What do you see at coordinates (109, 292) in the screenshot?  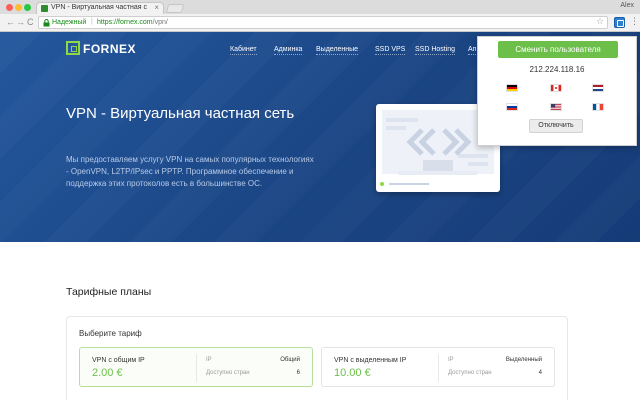 I see `plans-section-title: Тарифные планы` at bounding box center [109, 292].